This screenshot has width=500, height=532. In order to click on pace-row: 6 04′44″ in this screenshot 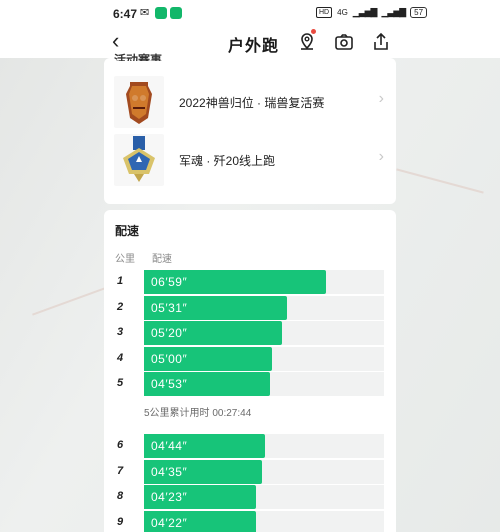, I will do `click(250, 446)`.